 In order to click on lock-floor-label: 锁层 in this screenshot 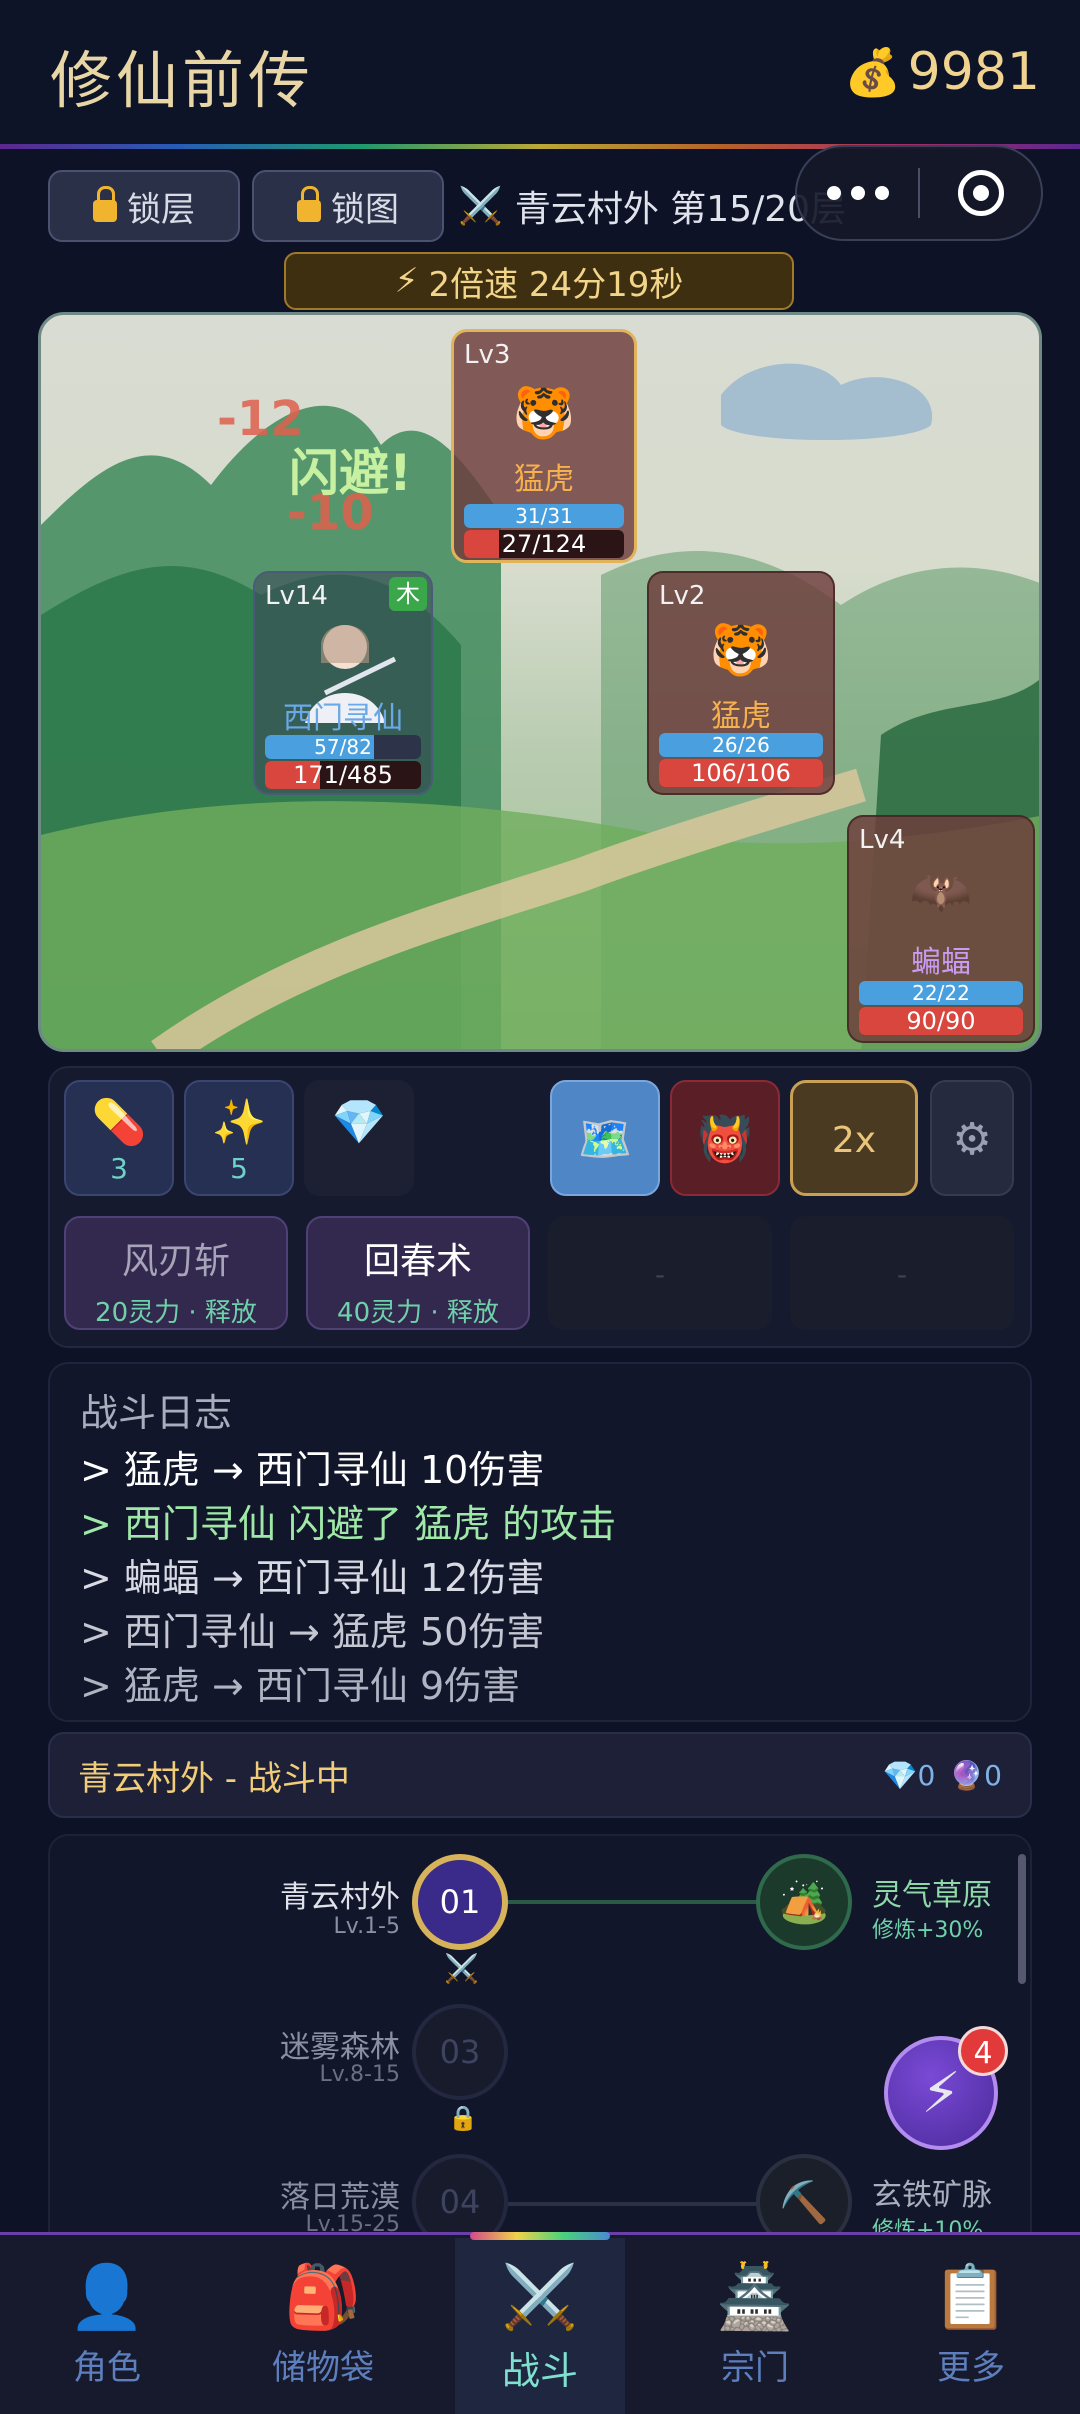, I will do `click(161, 209)`.